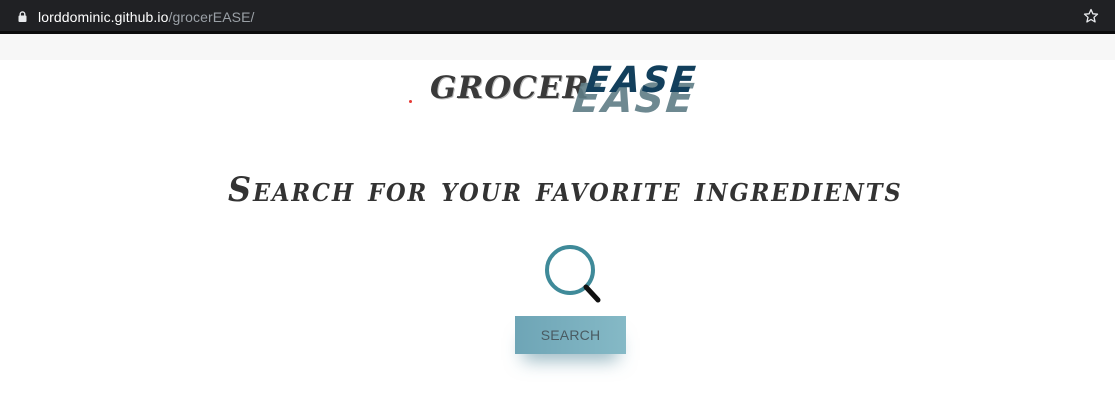 The height and width of the screenshot is (418, 1115). What do you see at coordinates (570, 335) in the screenshot?
I see `search-button: SEARCH` at bounding box center [570, 335].